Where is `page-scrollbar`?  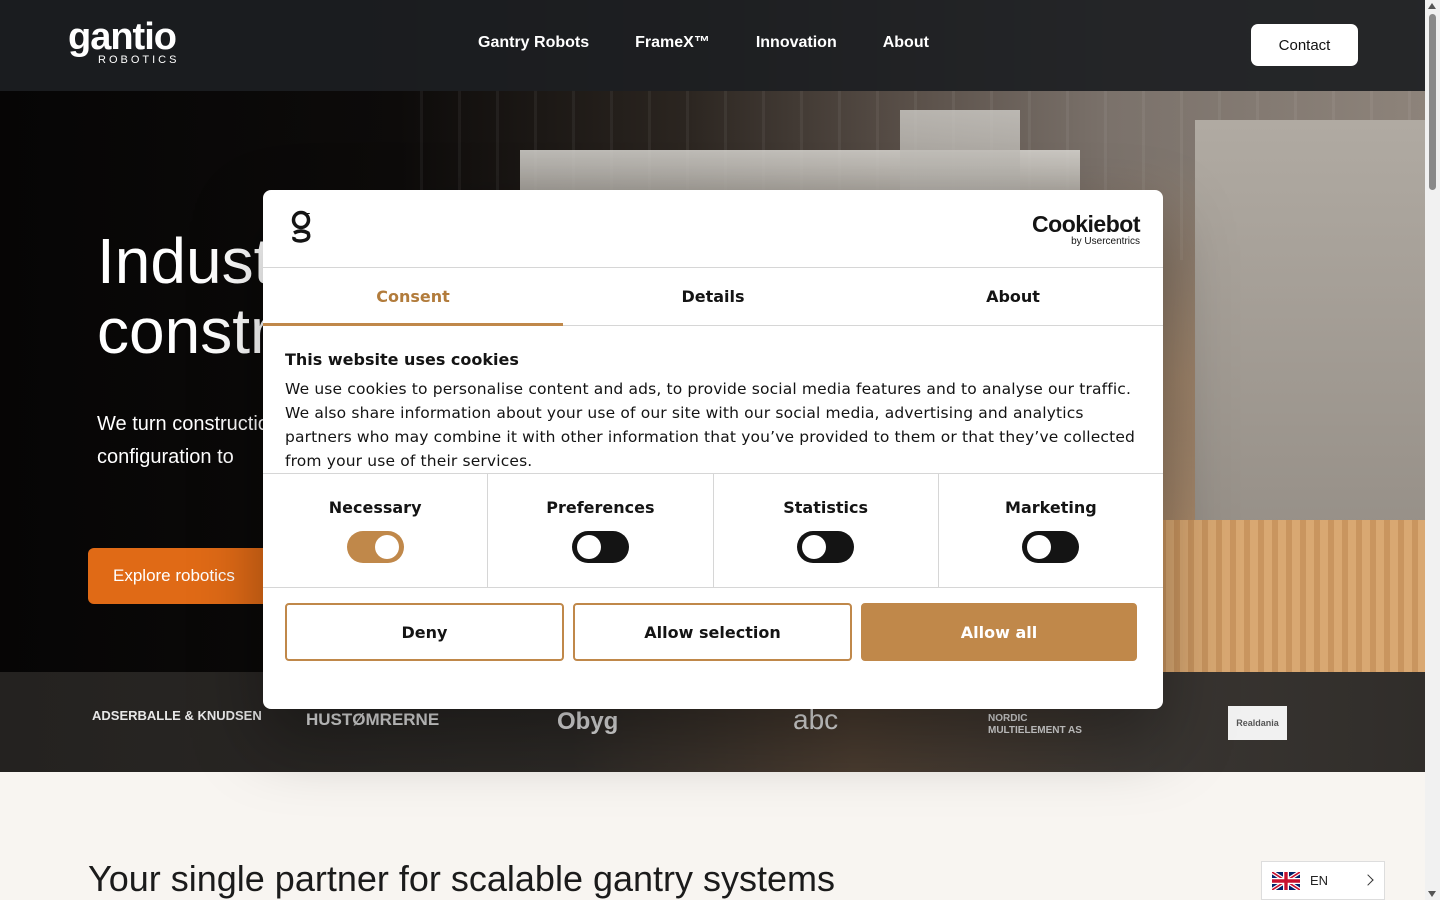 page-scrollbar is located at coordinates (1432, 450).